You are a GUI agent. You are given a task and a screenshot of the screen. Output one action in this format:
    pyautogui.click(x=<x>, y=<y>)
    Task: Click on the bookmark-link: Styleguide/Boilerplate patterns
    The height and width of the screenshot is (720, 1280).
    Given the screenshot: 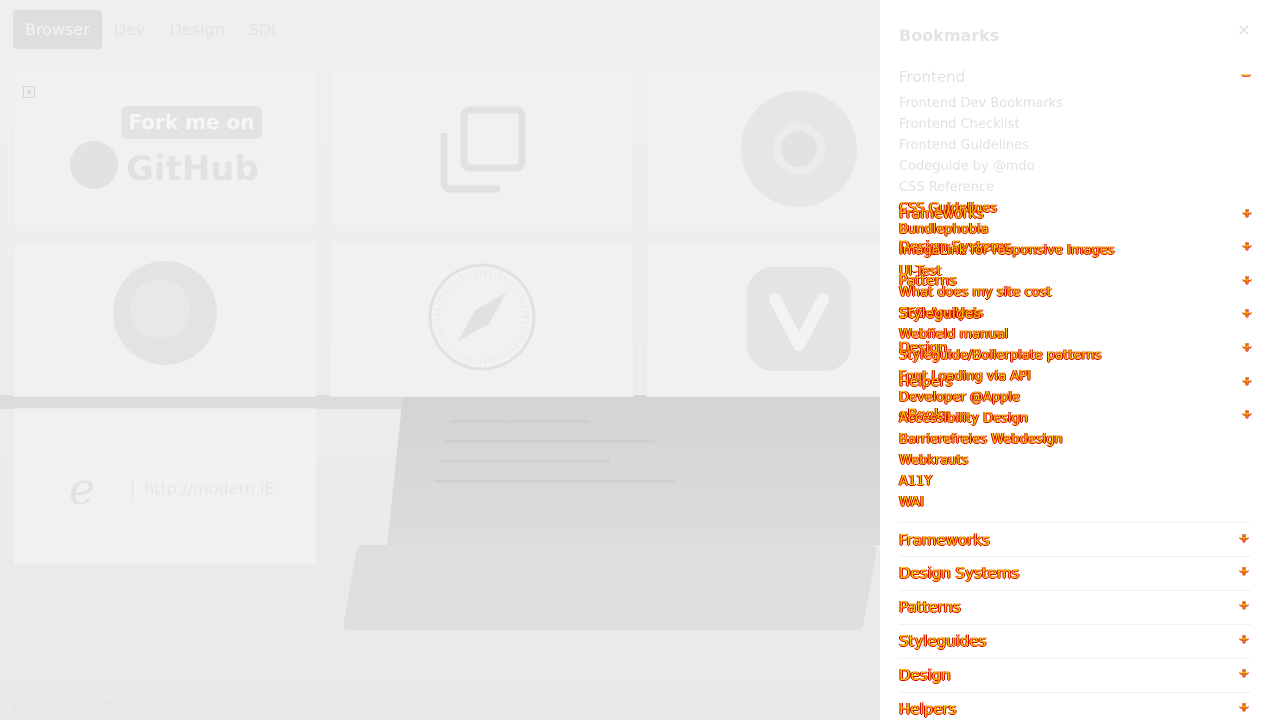 What is the action you would take?
    pyautogui.click(x=1000, y=355)
    